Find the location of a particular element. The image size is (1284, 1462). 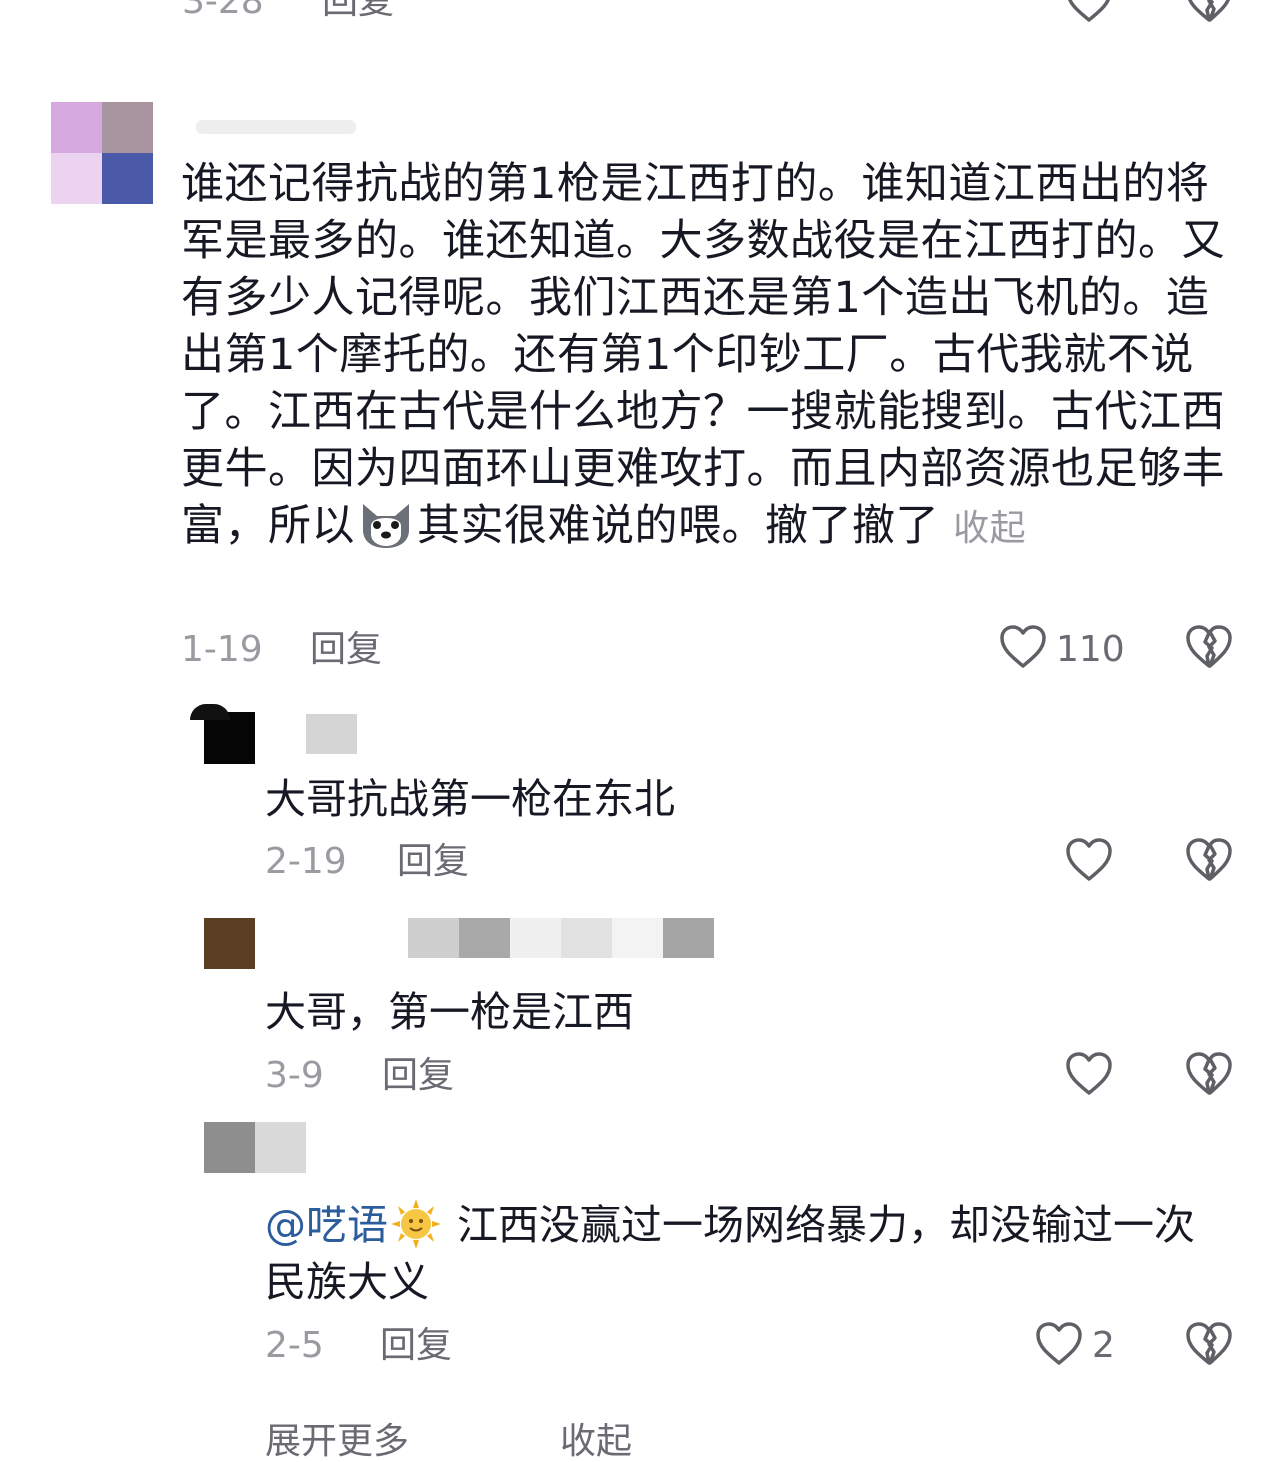

like-count: 2 is located at coordinates (1103, 1345).